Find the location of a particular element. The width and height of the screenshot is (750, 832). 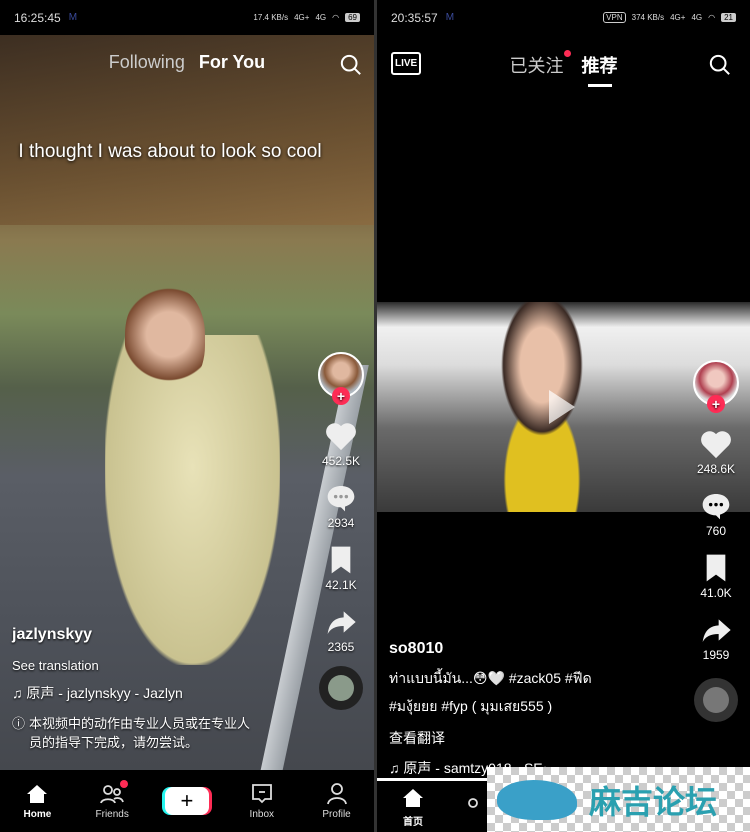

nav-profile: Profile is located at coordinates (337, 801).